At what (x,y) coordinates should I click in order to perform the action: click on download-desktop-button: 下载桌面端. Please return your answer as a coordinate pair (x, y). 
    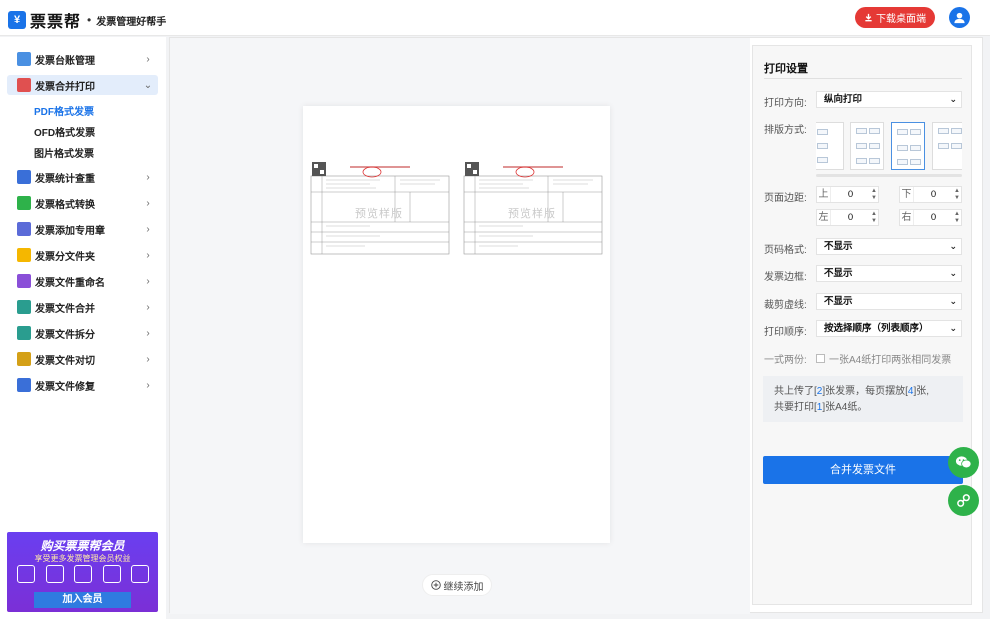
    Looking at the image, I should click on (895, 17).